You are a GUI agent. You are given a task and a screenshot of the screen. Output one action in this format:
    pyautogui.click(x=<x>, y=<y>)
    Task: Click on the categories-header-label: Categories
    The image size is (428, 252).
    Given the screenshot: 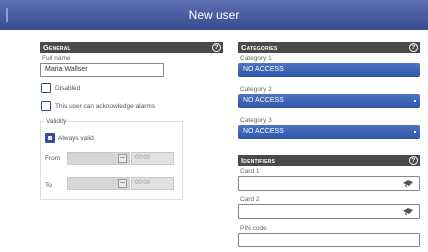 What is the action you would take?
    pyautogui.click(x=259, y=47)
    